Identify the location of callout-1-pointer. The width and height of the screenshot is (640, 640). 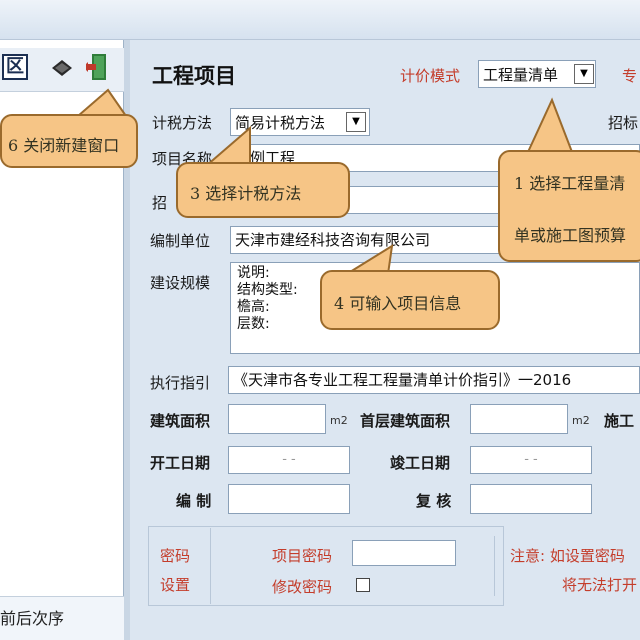
(550, 125).